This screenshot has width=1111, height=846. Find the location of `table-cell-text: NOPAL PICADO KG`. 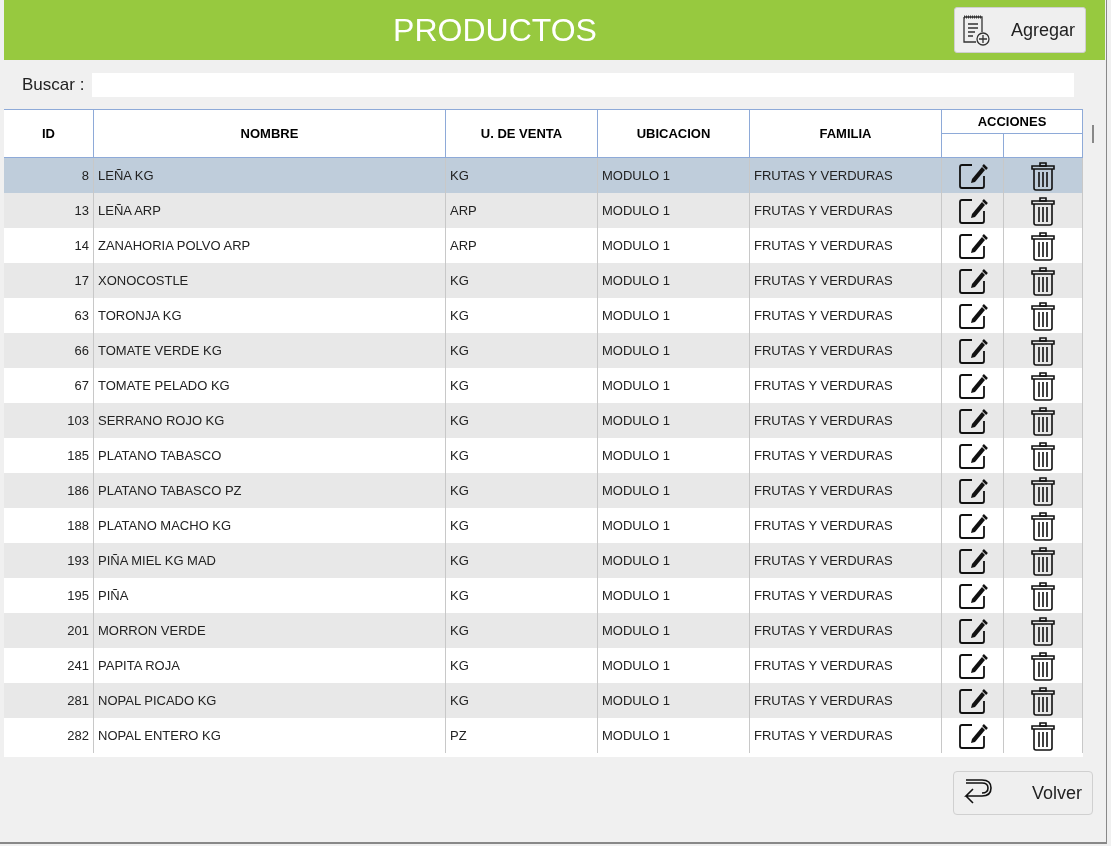

table-cell-text: NOPAL PICADO KG is located at coordinates (157, 700).